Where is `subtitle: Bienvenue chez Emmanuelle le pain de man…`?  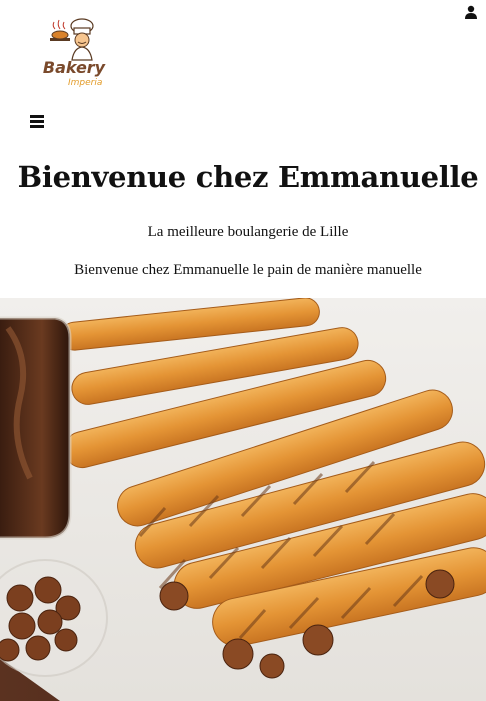 subtitle: Bienvenue chez Emmanuelle le pain de man… is located at coordinates (248, 270).